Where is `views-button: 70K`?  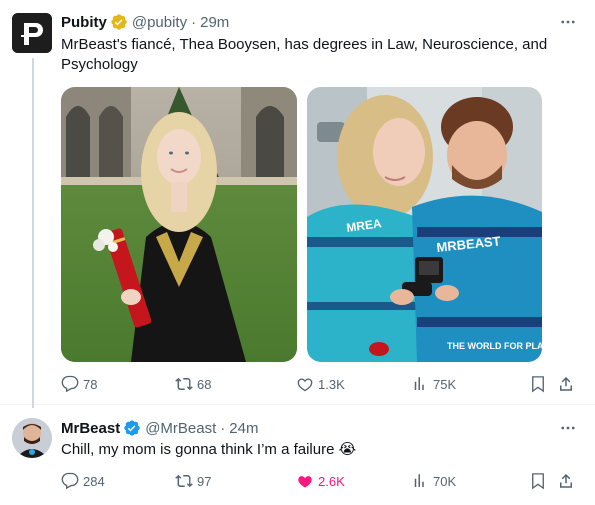 views-button: 70K is located at coordinates (433, 481).